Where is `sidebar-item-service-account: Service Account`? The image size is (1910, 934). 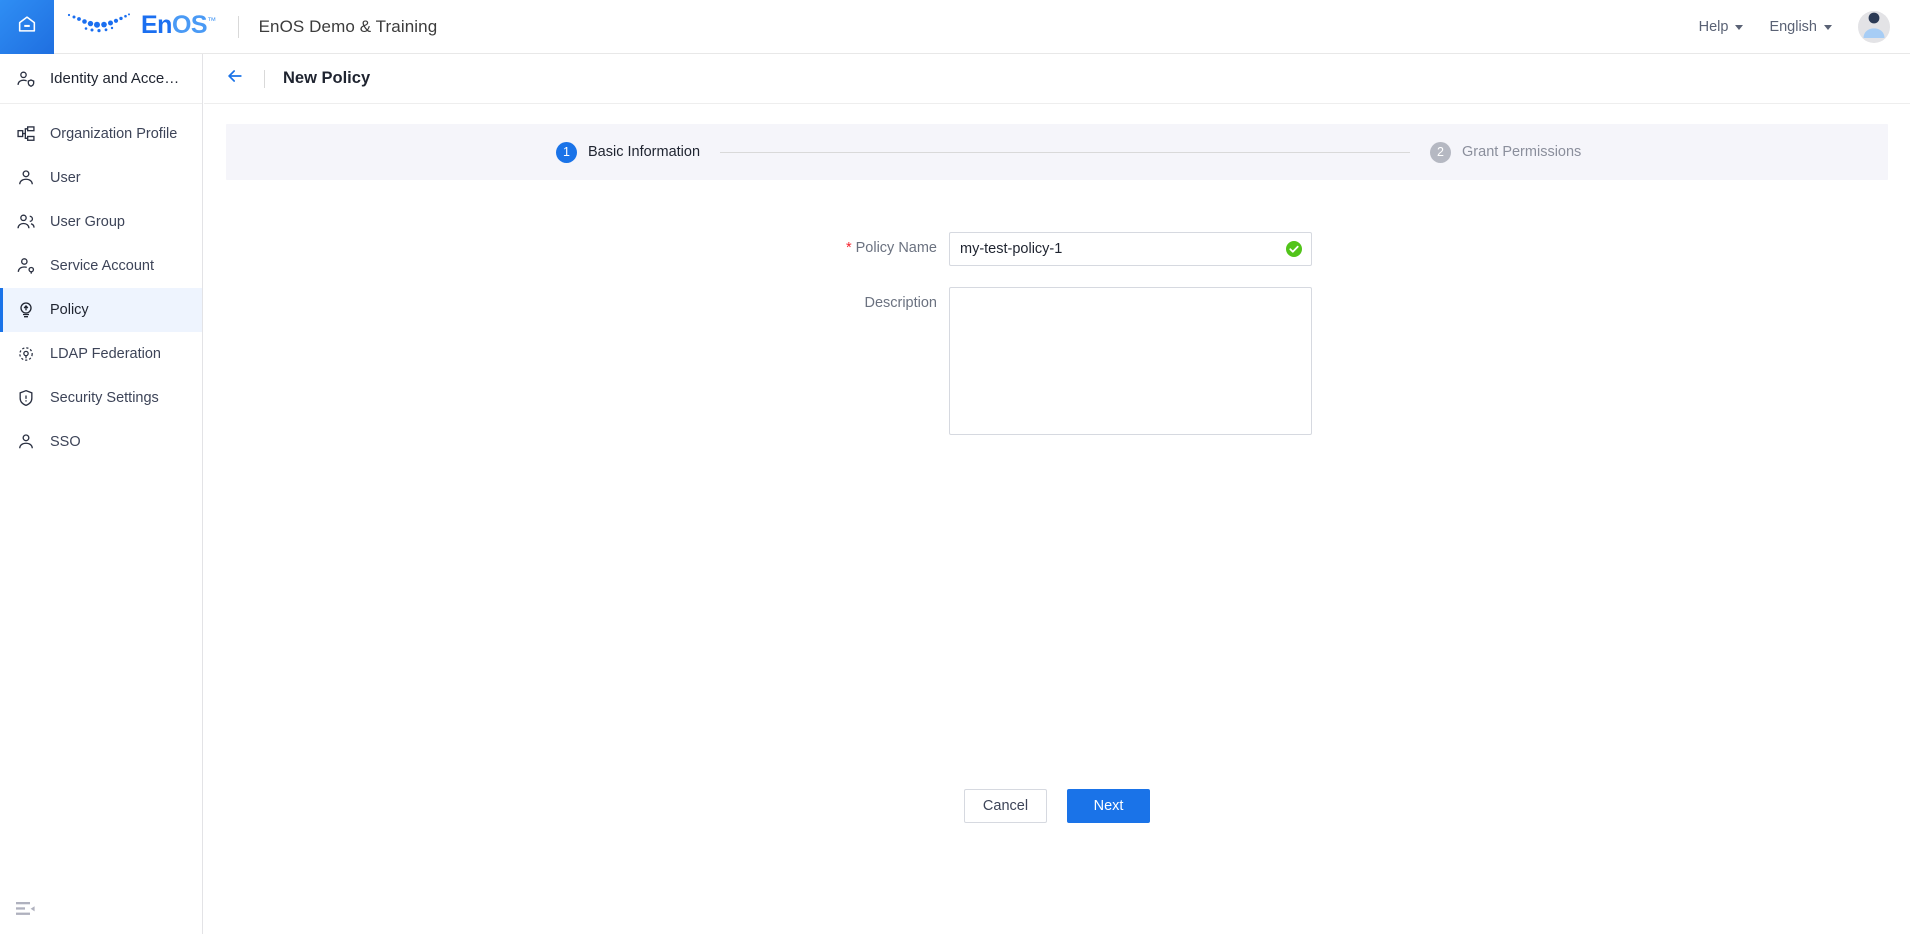
sidebar-item-service-account: Service Account is located at coordinates (101, 266).